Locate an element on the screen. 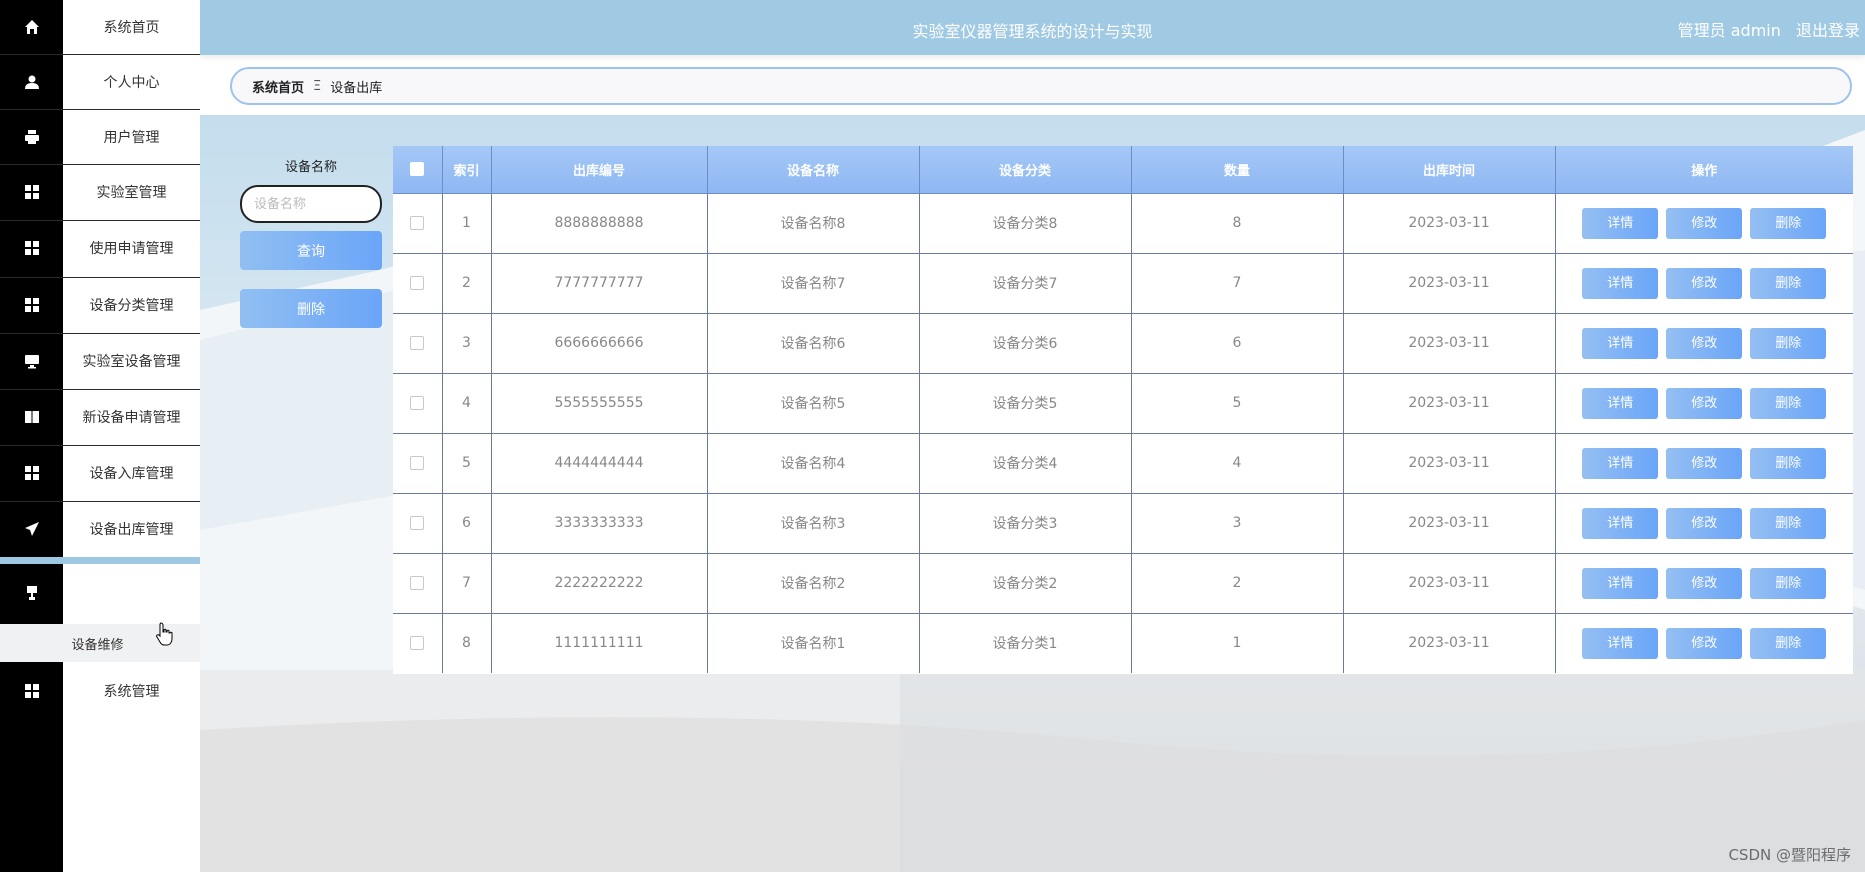  breadcrumb-home: 系统首页 is located at coordinates (278, 86).